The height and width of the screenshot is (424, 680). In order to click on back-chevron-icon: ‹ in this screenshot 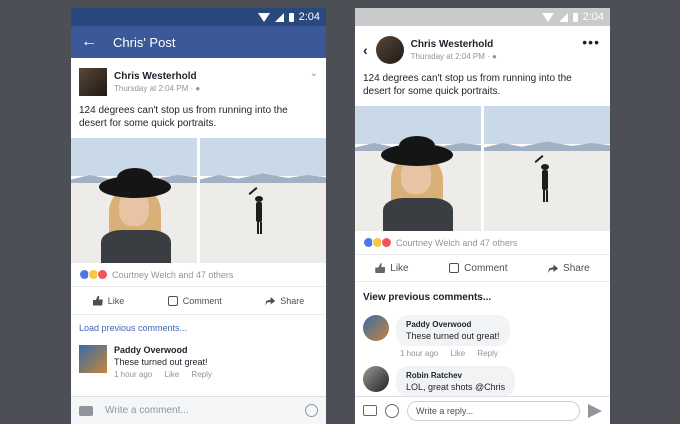, I will do `click(365, 50)`.